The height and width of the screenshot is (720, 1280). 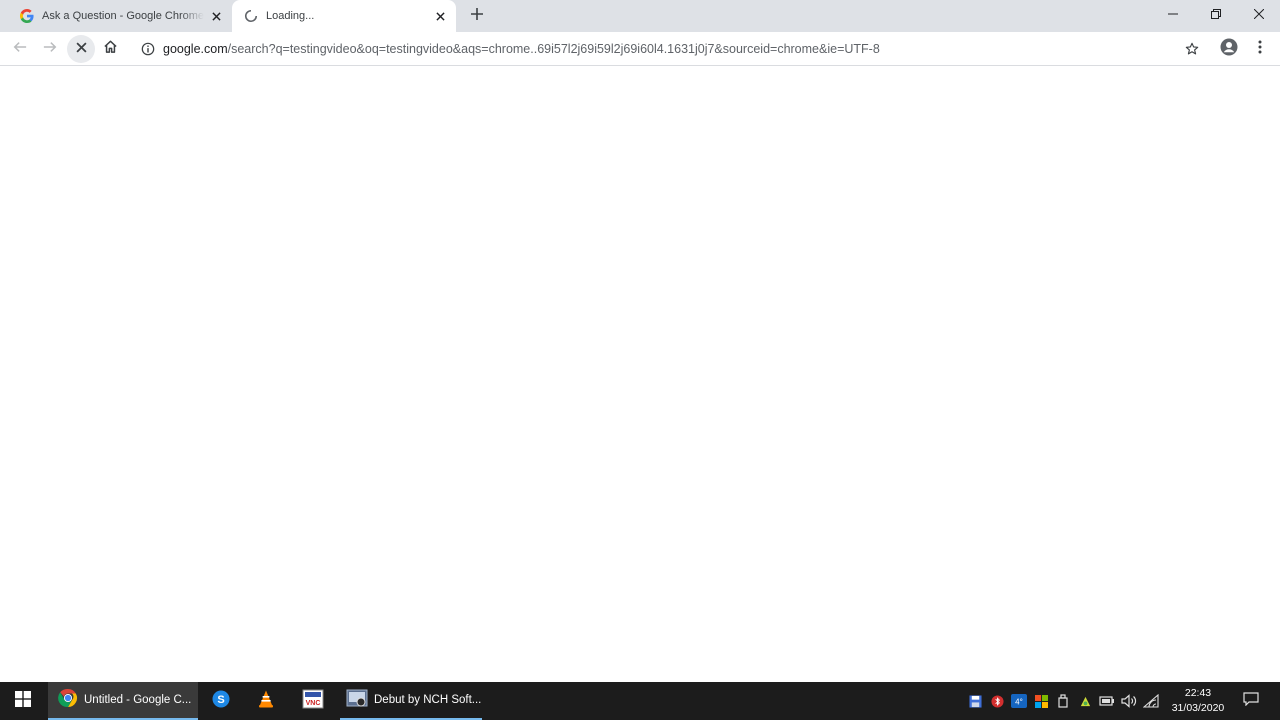 I want to click on apps-tray-icon, so click(x=1041, y=701).